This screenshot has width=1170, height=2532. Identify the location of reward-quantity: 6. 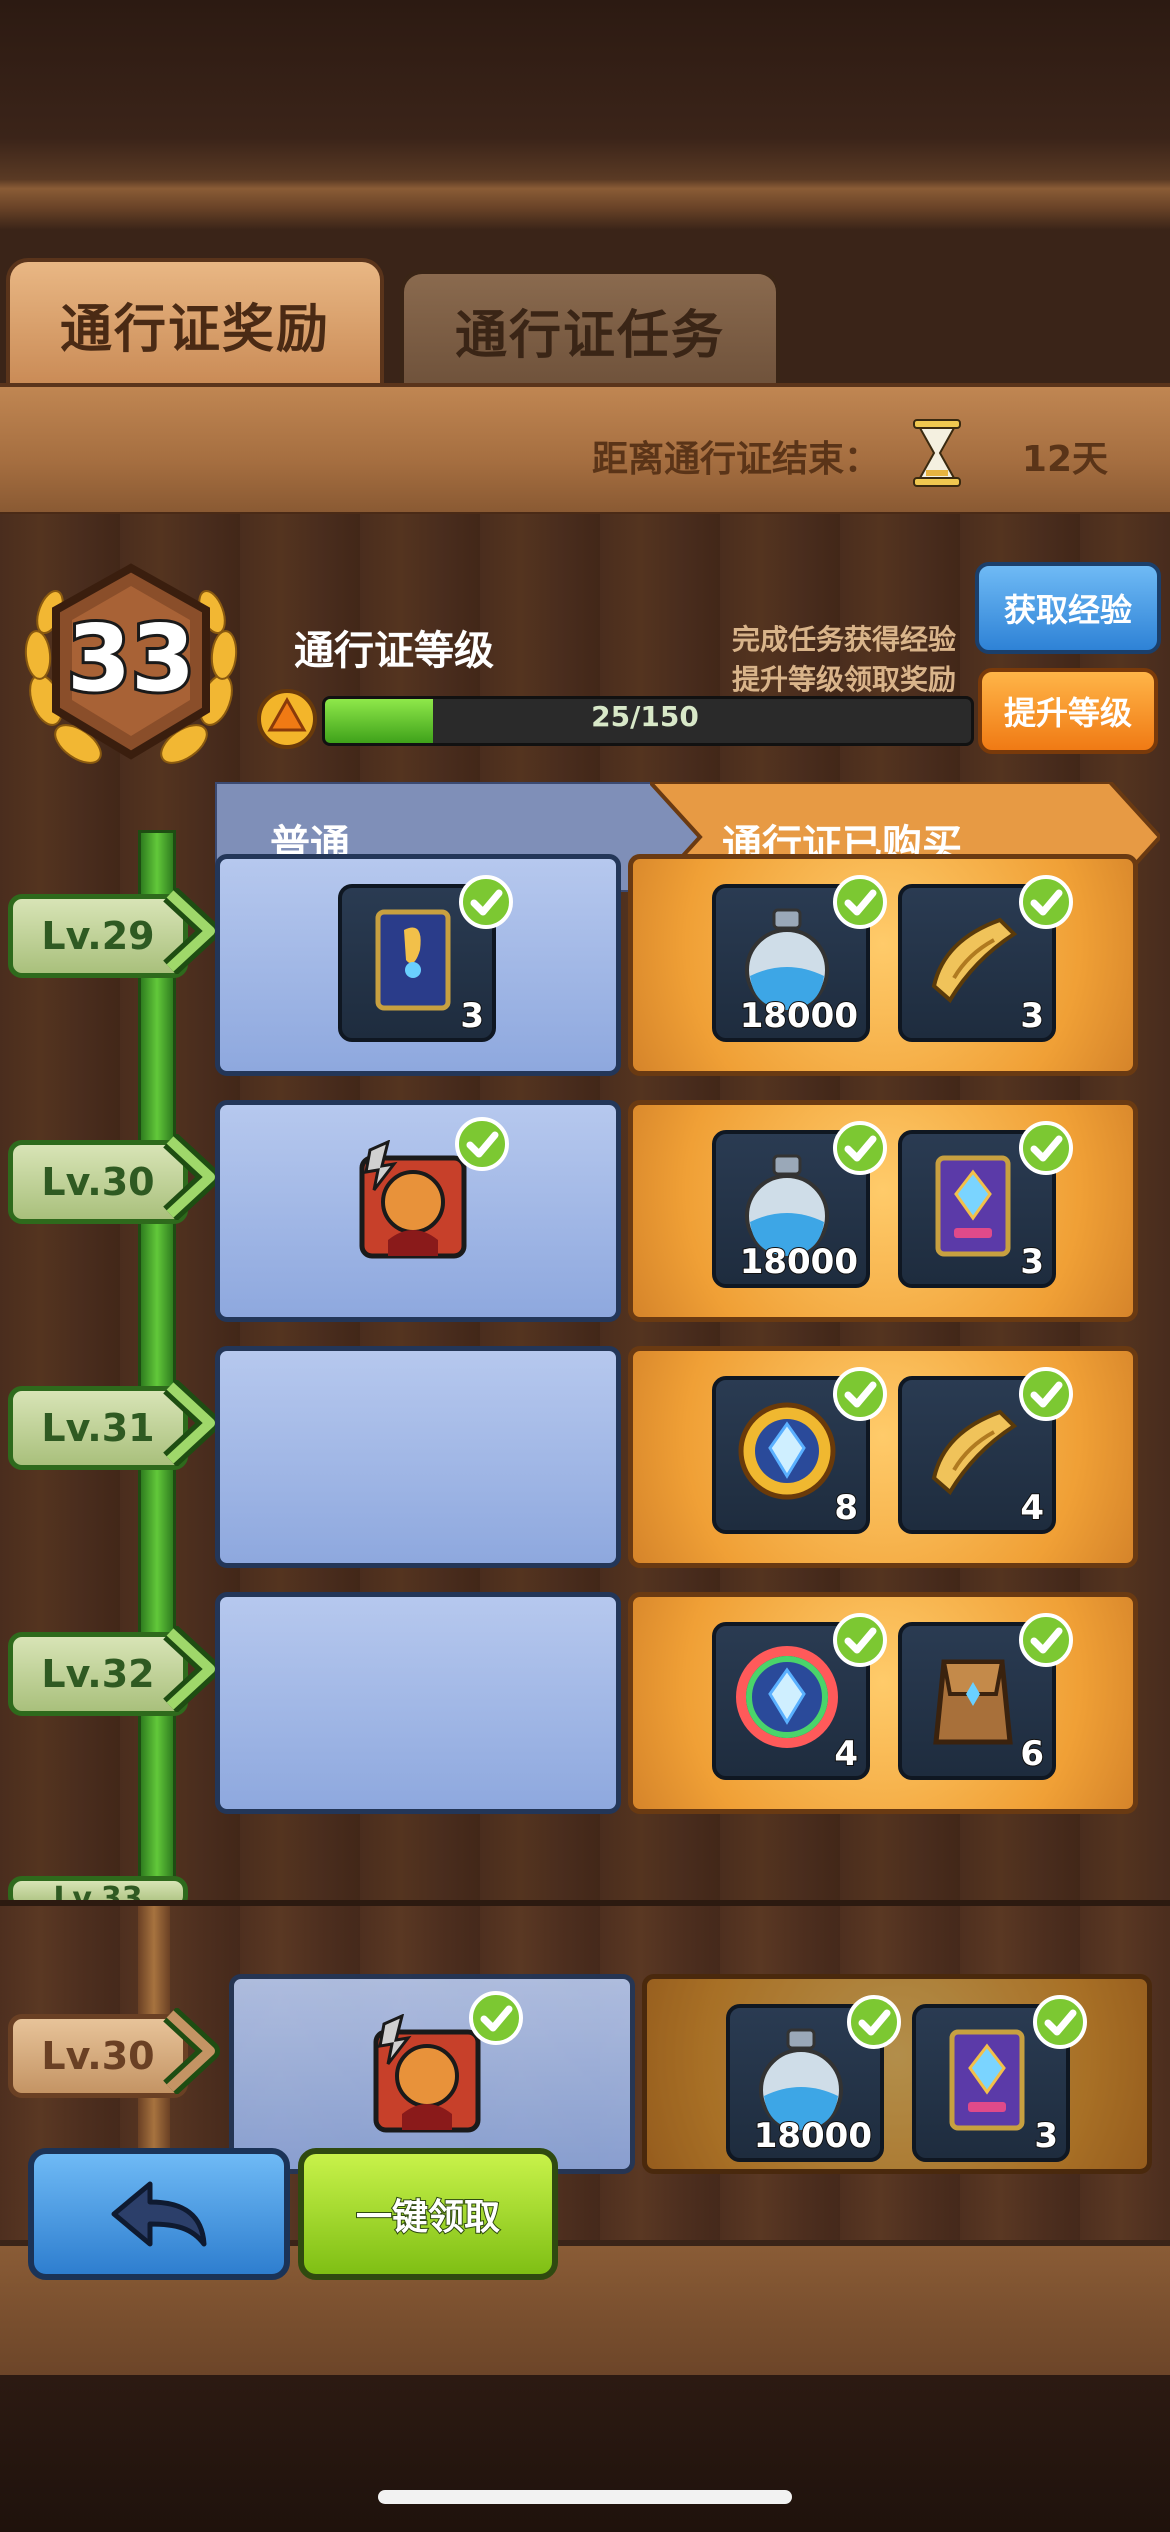
(1032, 1754).